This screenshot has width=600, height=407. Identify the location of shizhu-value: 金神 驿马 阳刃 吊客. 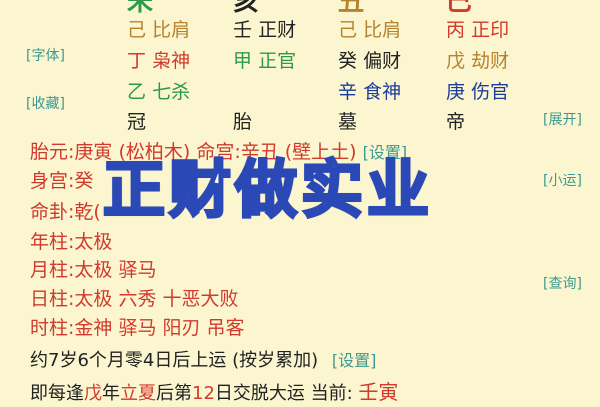
(159, 328).